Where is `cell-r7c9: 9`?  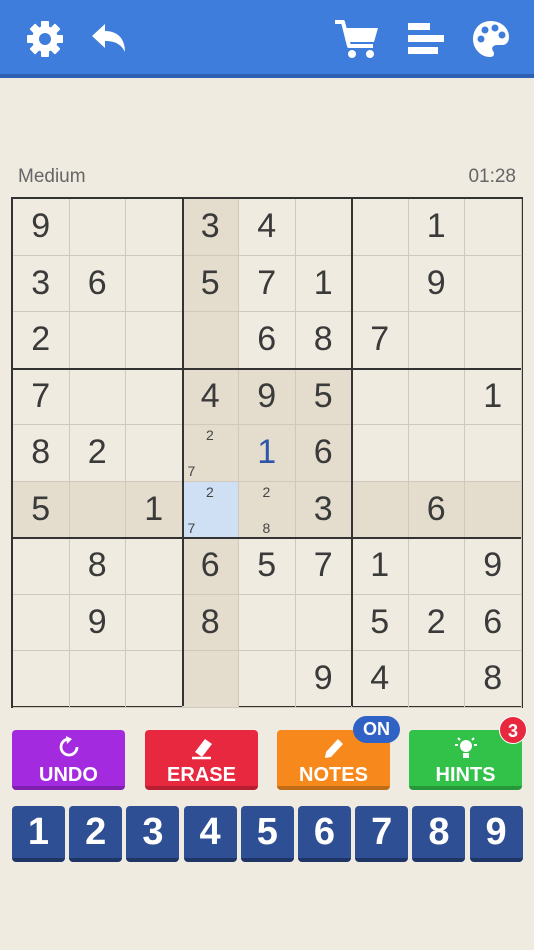 cell-r7c9: 9 is located at coordinates (493, 566).